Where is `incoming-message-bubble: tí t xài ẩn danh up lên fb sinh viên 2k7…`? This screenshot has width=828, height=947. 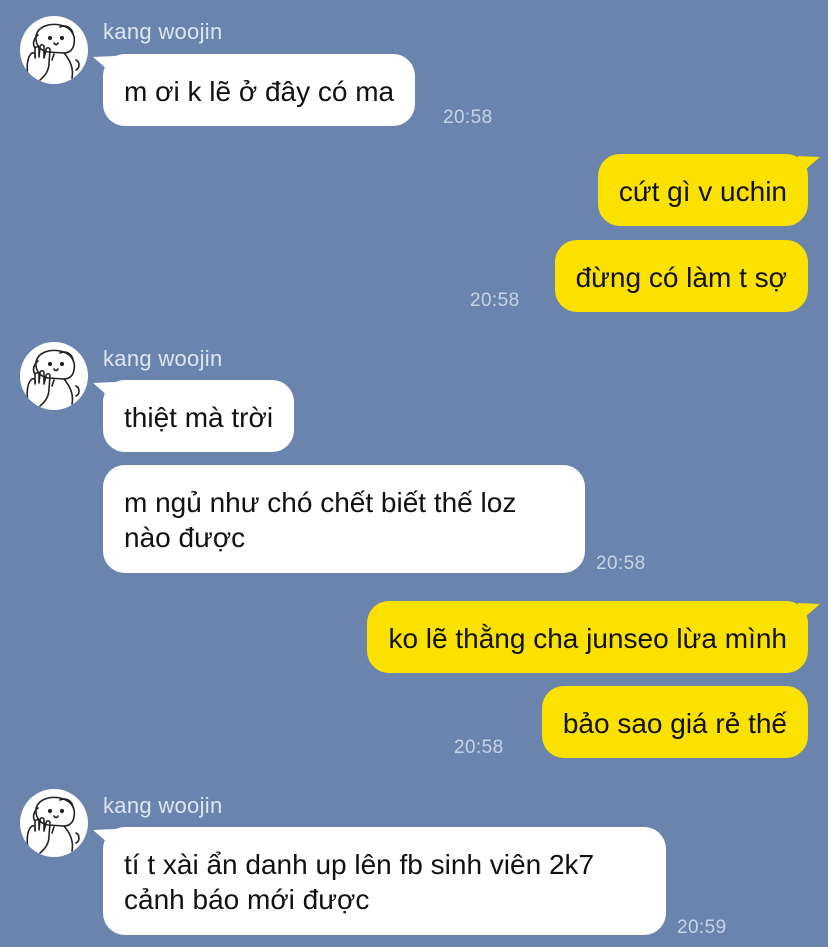
incoming-message-bubble: tí t xài ẩn danh up lên fb sinh viên 2k7… is located at coordinates (384, 881).